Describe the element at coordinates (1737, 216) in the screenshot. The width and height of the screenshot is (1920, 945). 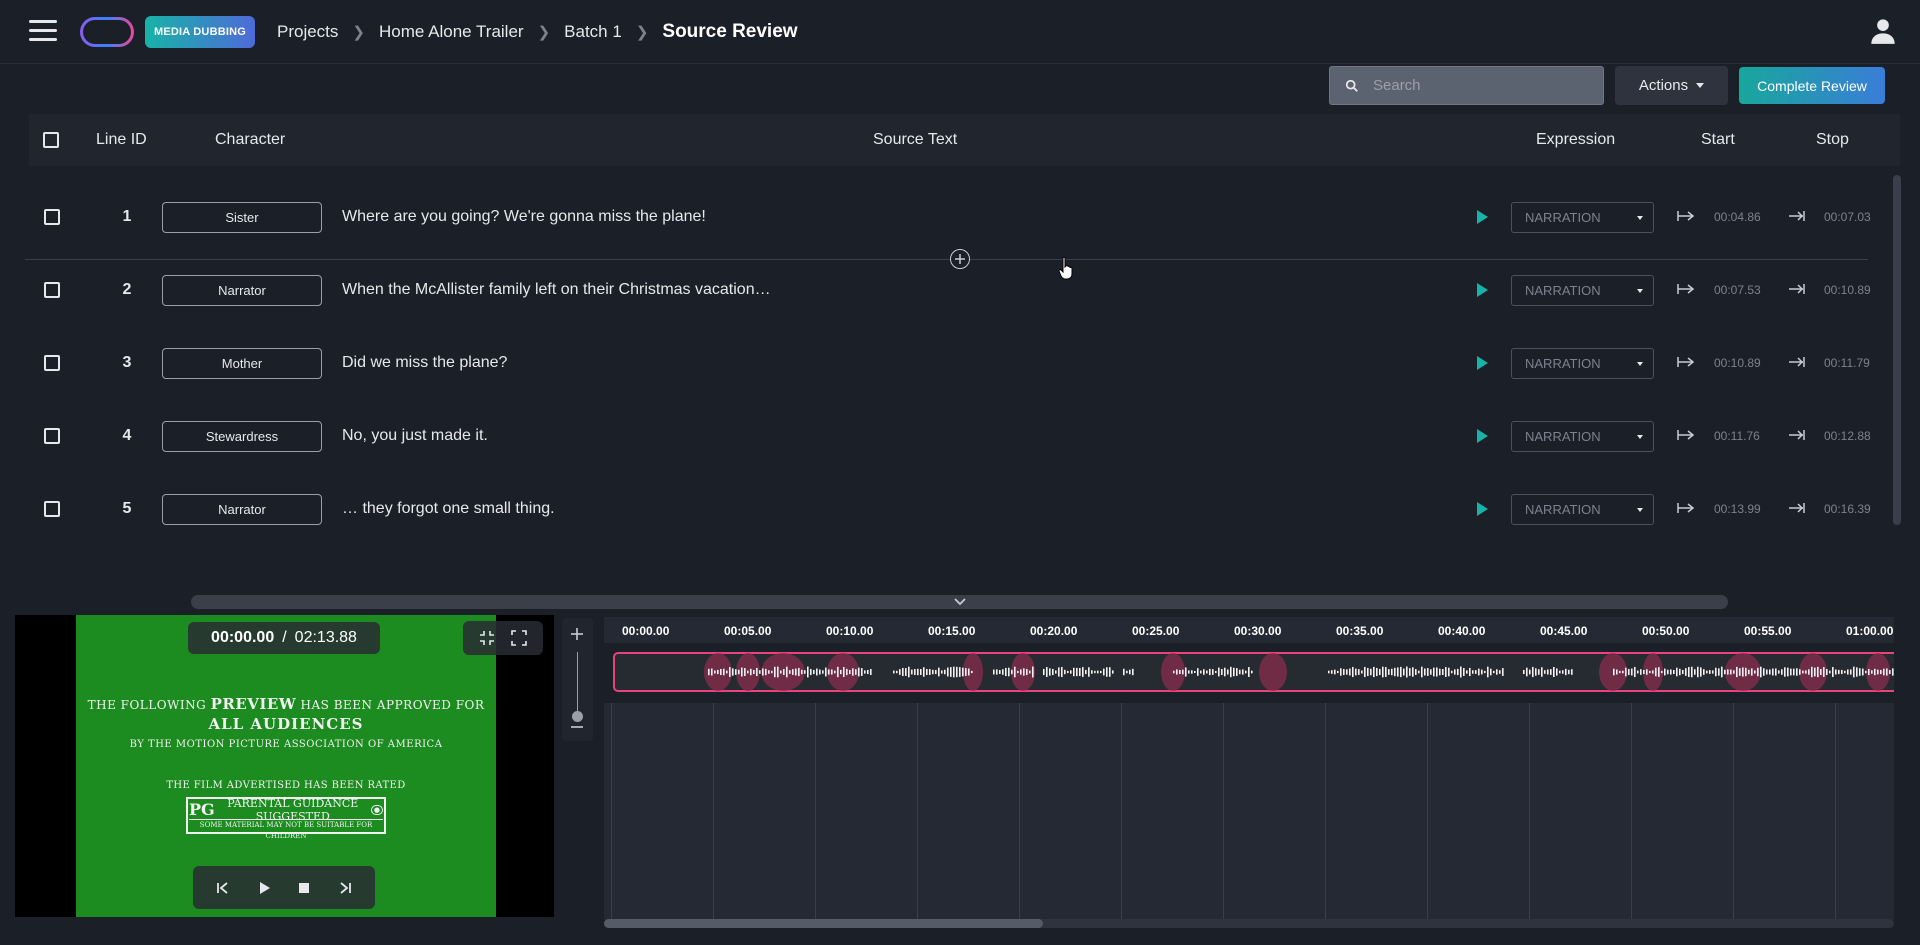
I see `start-time: 00:04.86` at that location.